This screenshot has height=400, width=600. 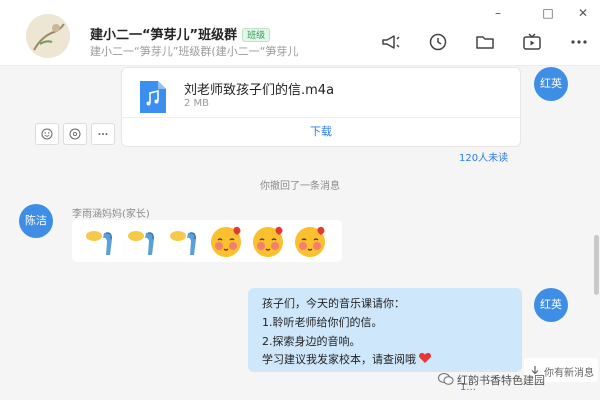 What do you see at coordinates (259, 90) in the screenshot?
I see `file-name: 刘老师致孩子们的信.m4a` at bounding box center [259, 90].